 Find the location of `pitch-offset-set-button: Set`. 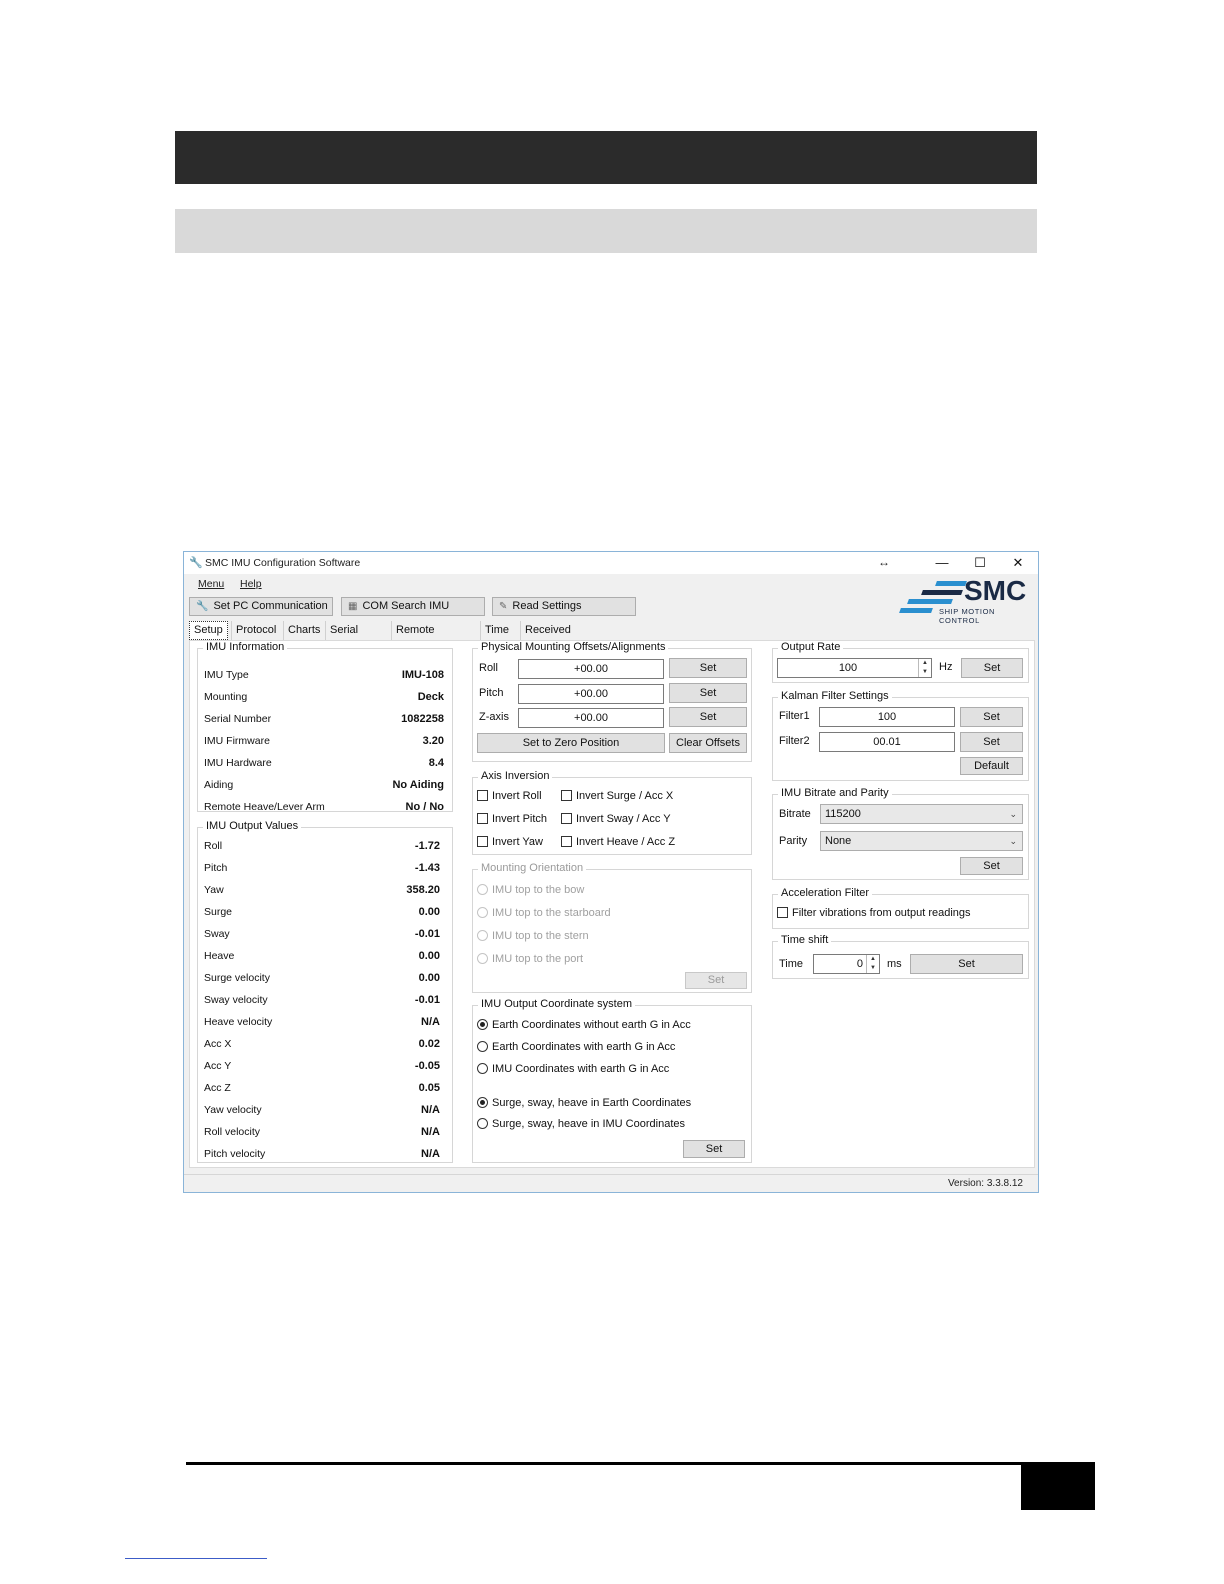

pitch-offset-set-button: Set is located at coordinates (708, 693).